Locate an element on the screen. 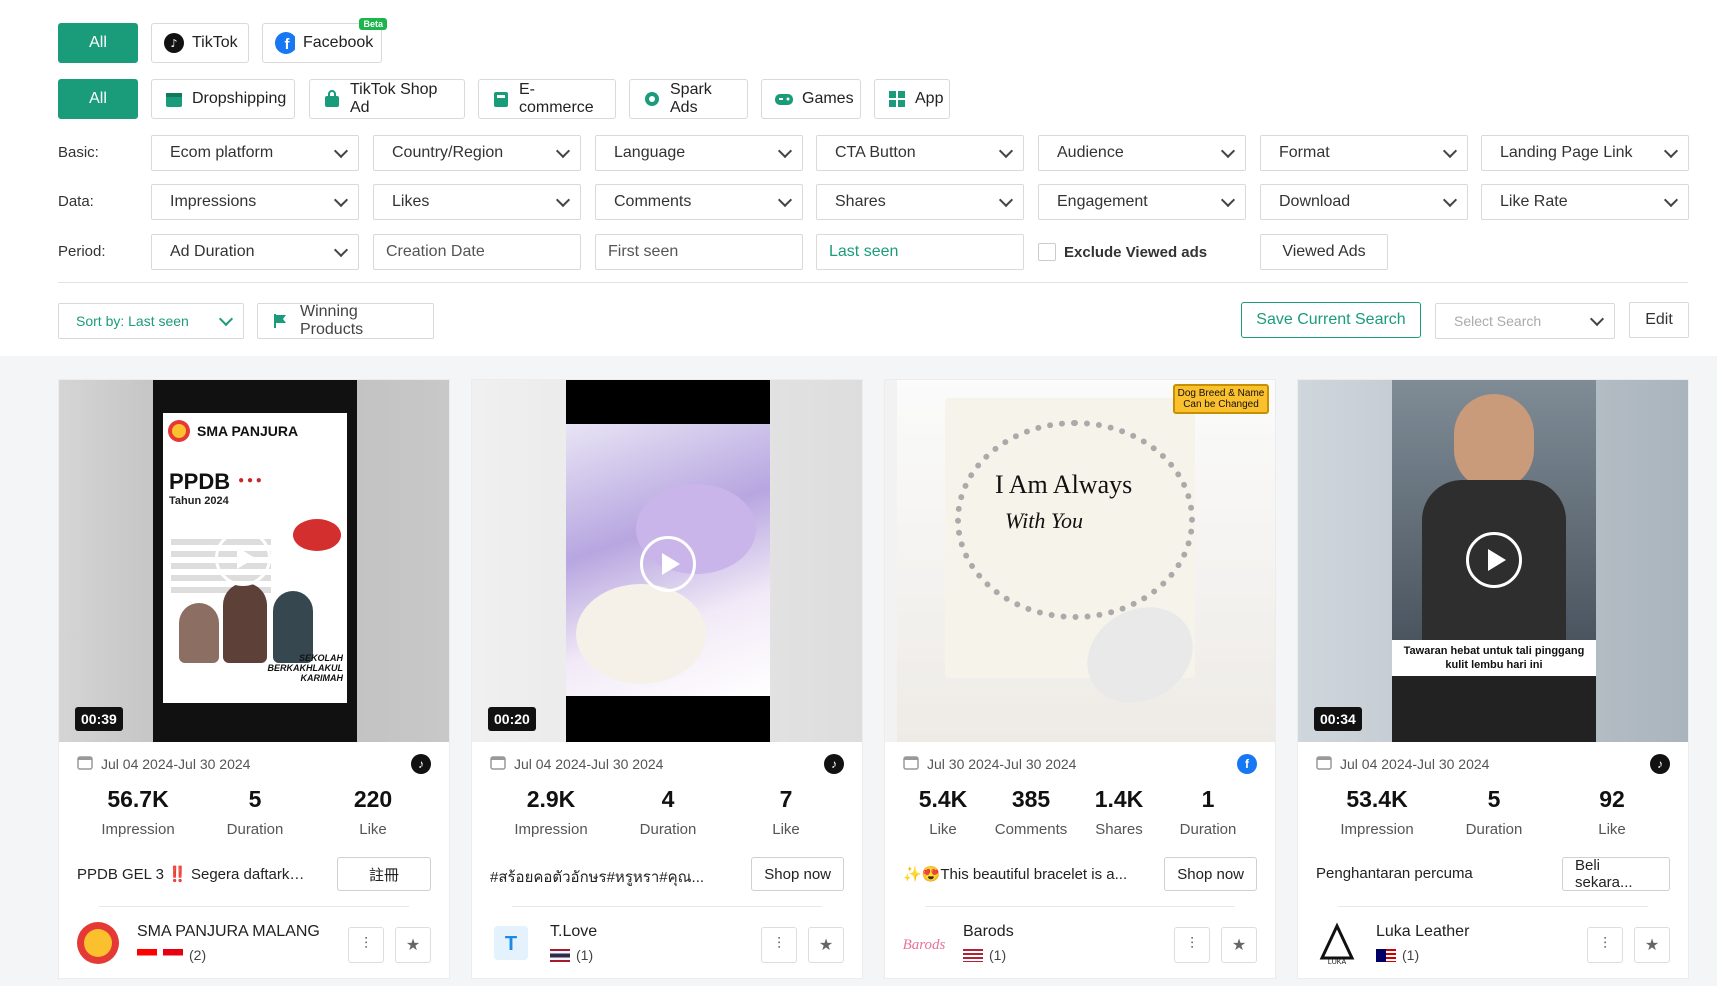 The height and width of the screenshot is (986, 1717). save-search-label: Save Current Search is located at coordinates (1331, 319).